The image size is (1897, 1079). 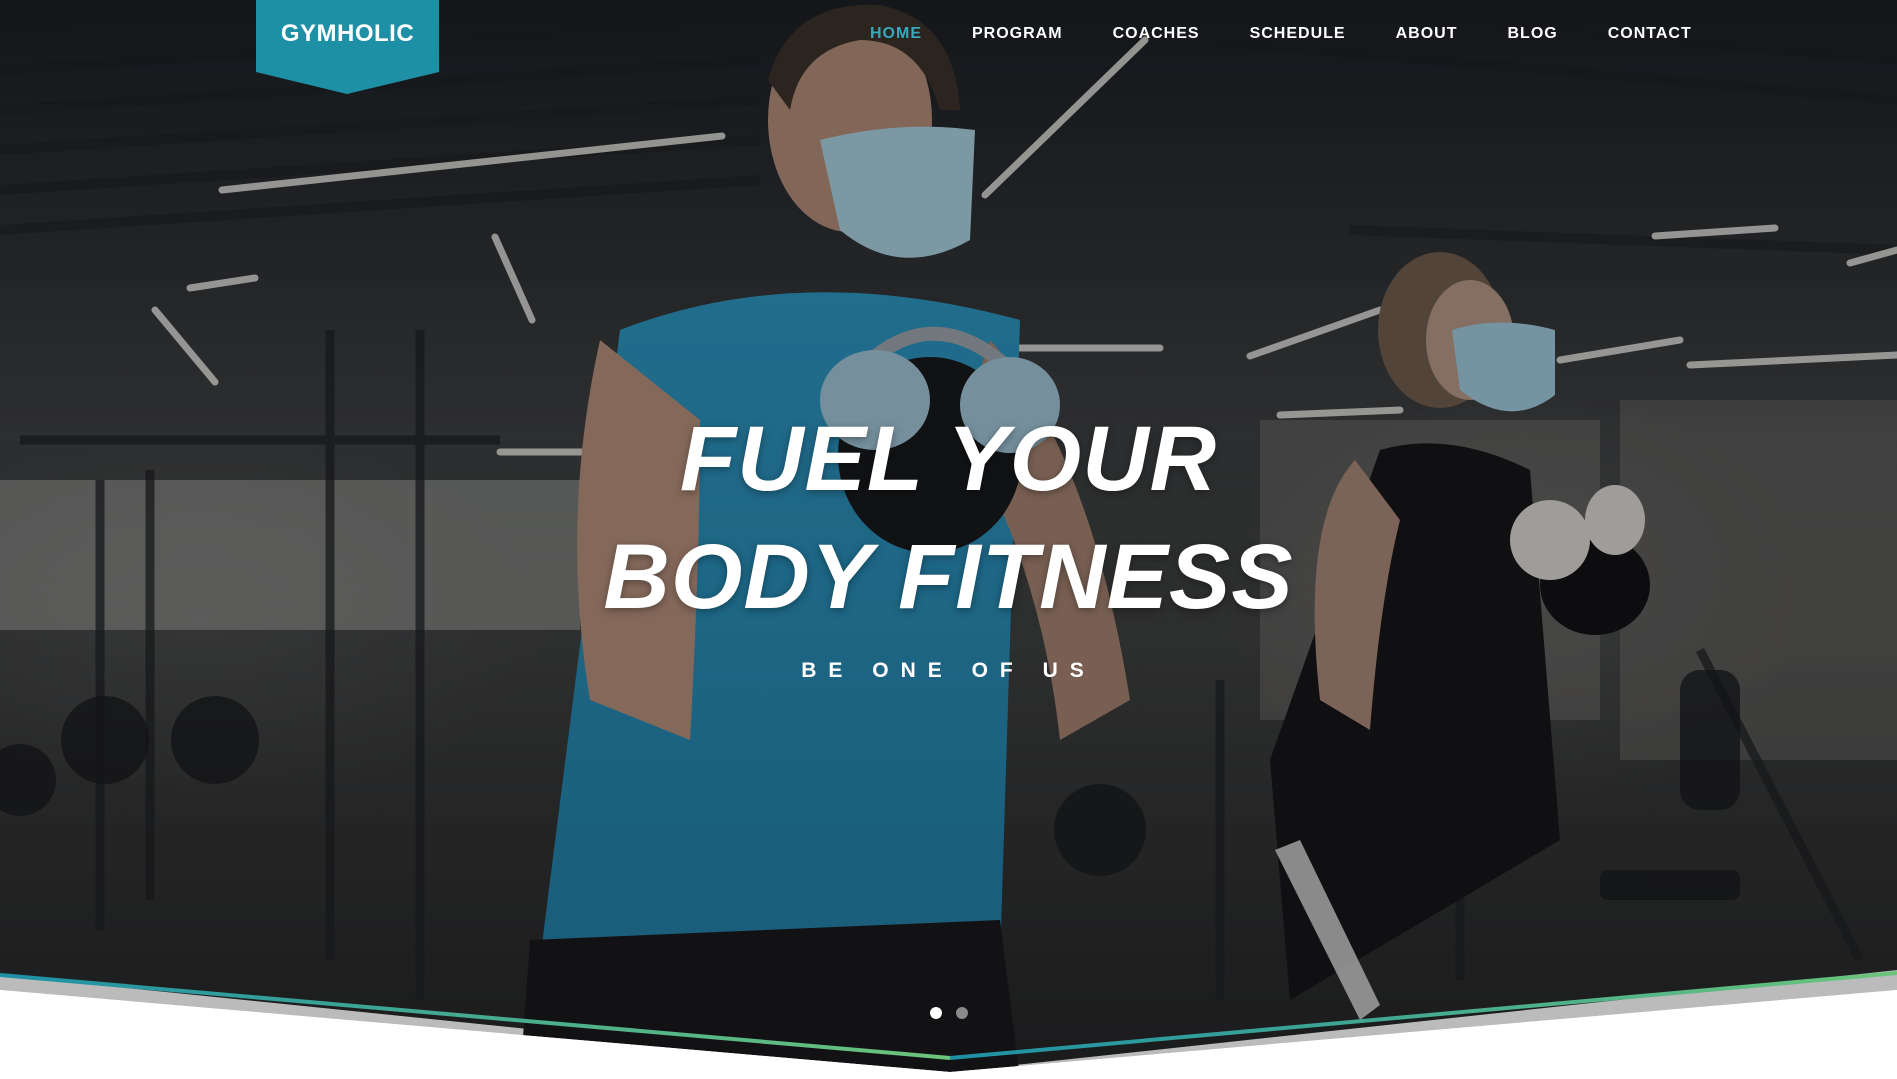 What do you see at coordinates (948, 670) in the screenshot?
I see `hero-tagline: BE ONE OF US` at bounding box center [948, 670].